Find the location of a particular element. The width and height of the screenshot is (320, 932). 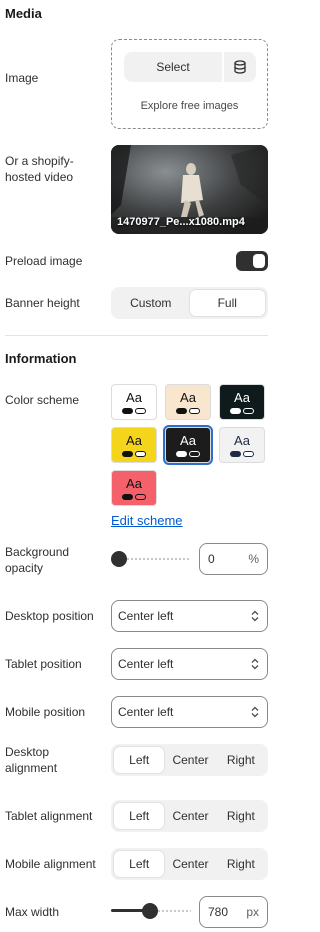

mobile-alignment-center: Center is located at coordinates (190, 864).